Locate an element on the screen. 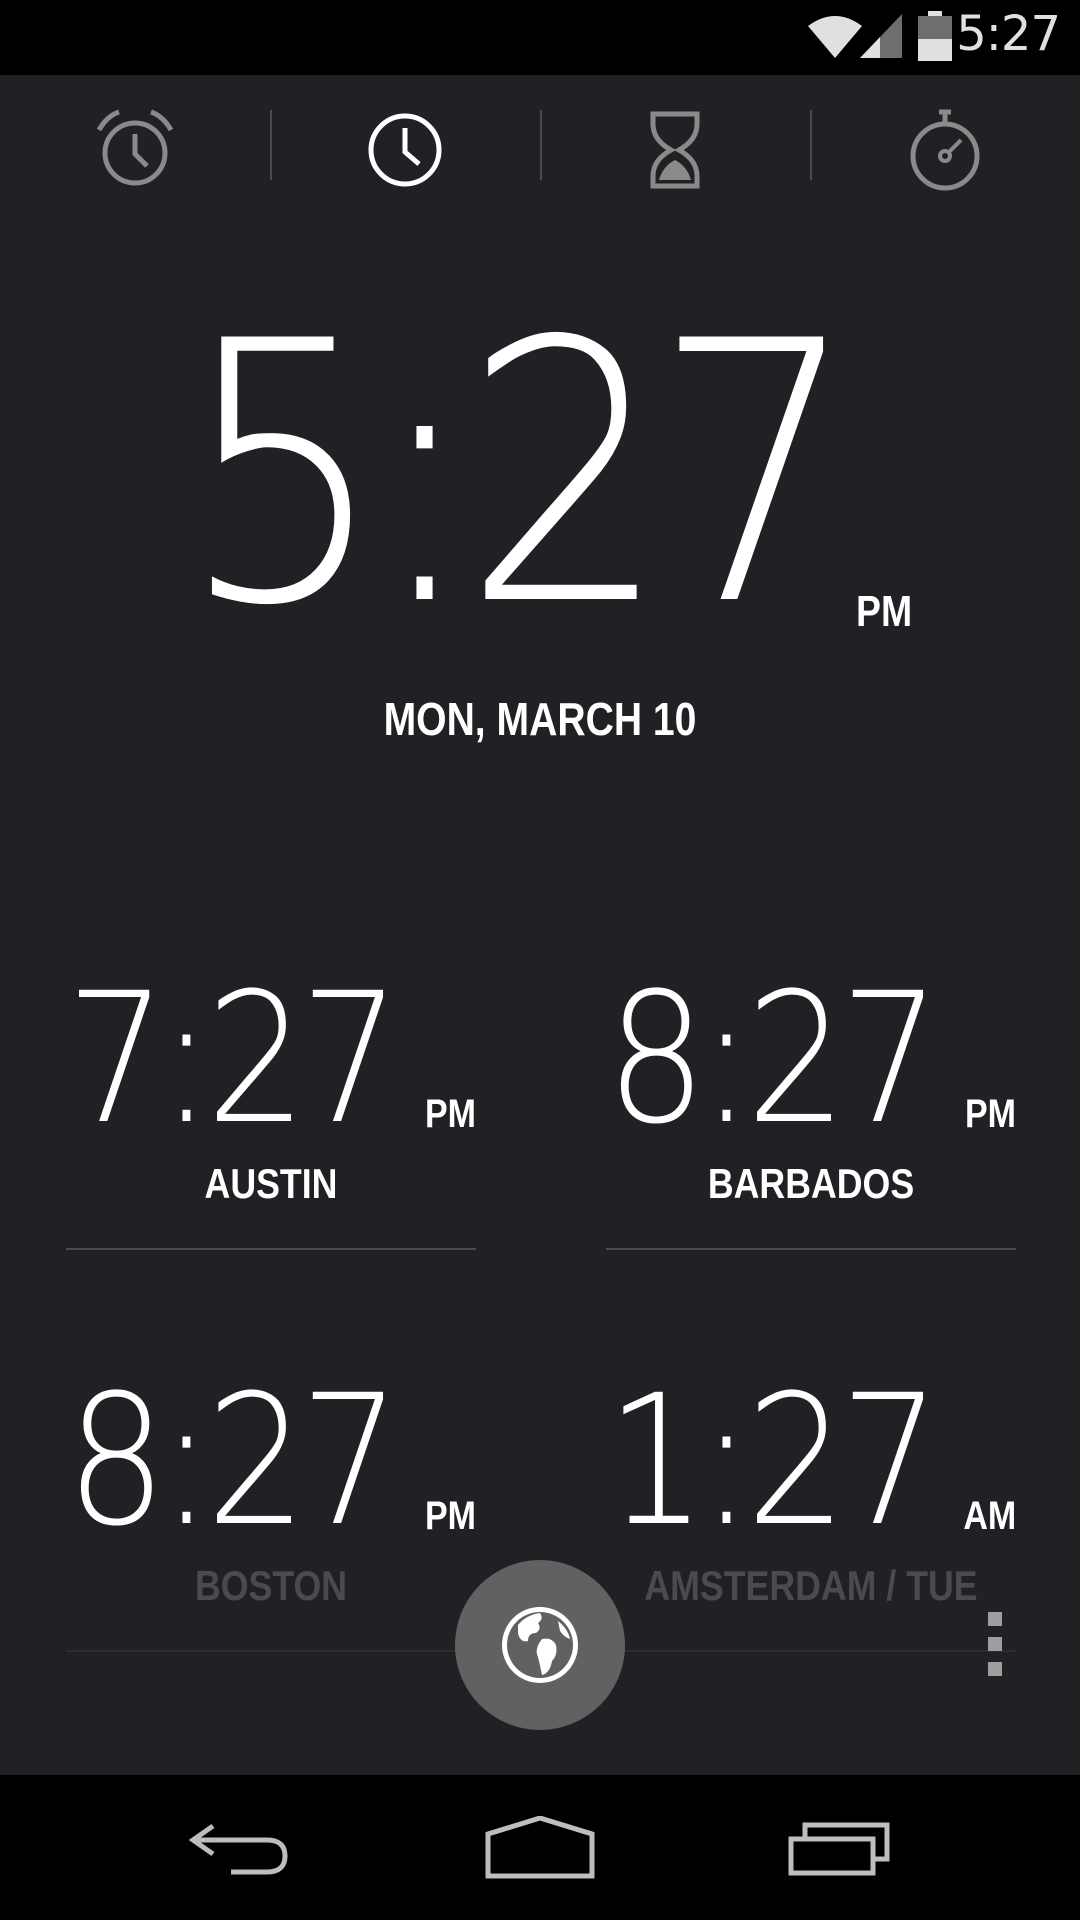 The image size is (1080, 1920). clock-icon is located at coordinates (405, 150).